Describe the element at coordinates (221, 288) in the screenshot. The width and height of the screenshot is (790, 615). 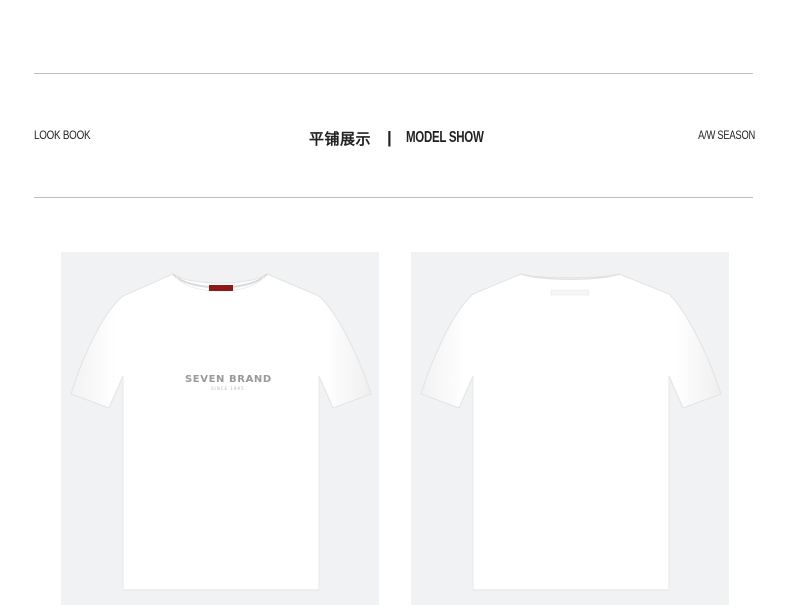
I see `neck-label` at that location.